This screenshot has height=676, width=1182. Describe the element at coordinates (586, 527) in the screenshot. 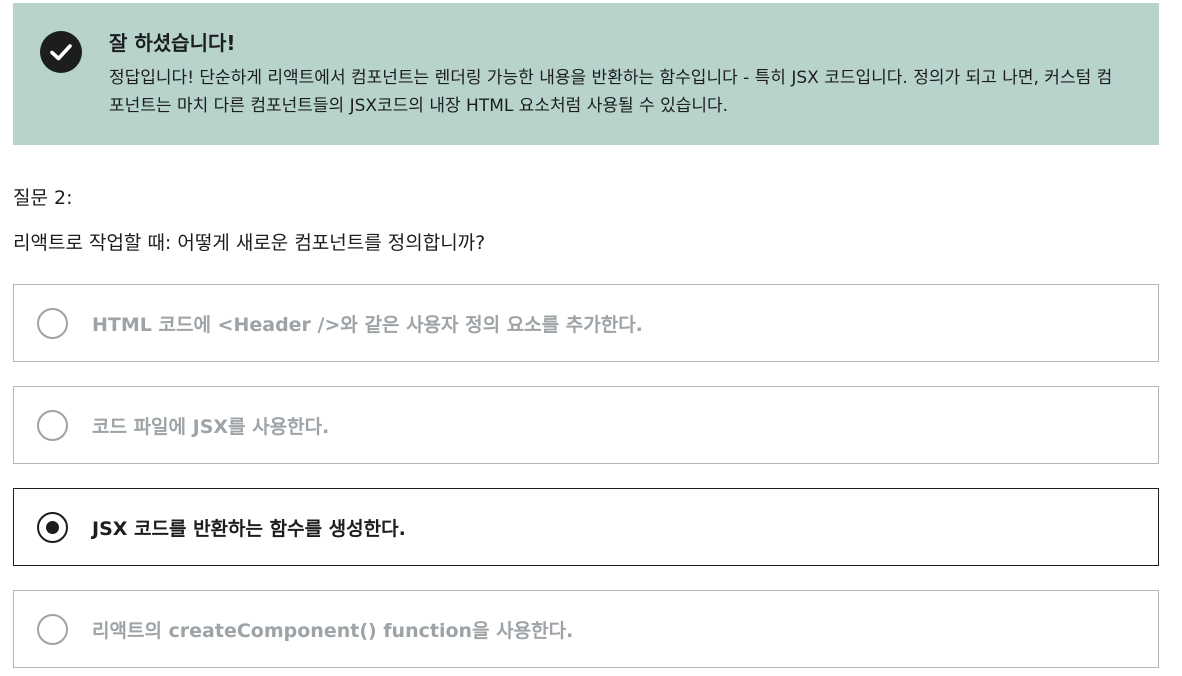

I see `answer-option-3: JSX 코드를 반환하는 함수를 생성한다.` at that location.